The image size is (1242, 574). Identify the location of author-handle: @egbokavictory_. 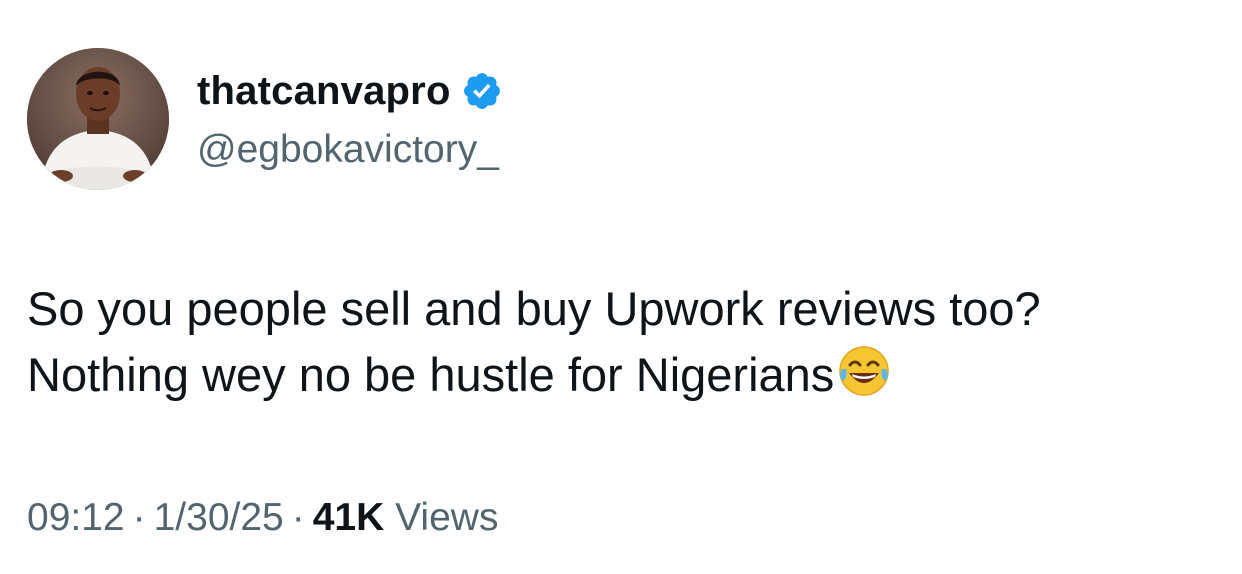
(348, 150).